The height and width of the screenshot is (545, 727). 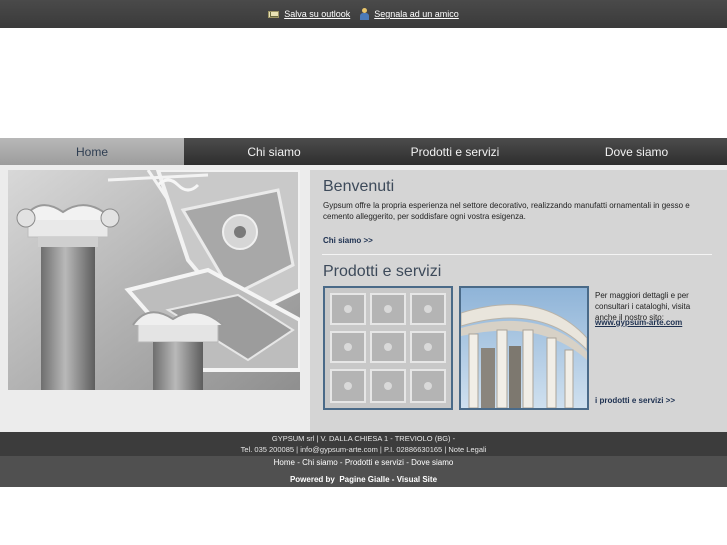 What do you see at coordinates (348, 240) in the screenshot?
I see `chi-siamo-link: Chi siamo >>` at bounding box center [348, 240].